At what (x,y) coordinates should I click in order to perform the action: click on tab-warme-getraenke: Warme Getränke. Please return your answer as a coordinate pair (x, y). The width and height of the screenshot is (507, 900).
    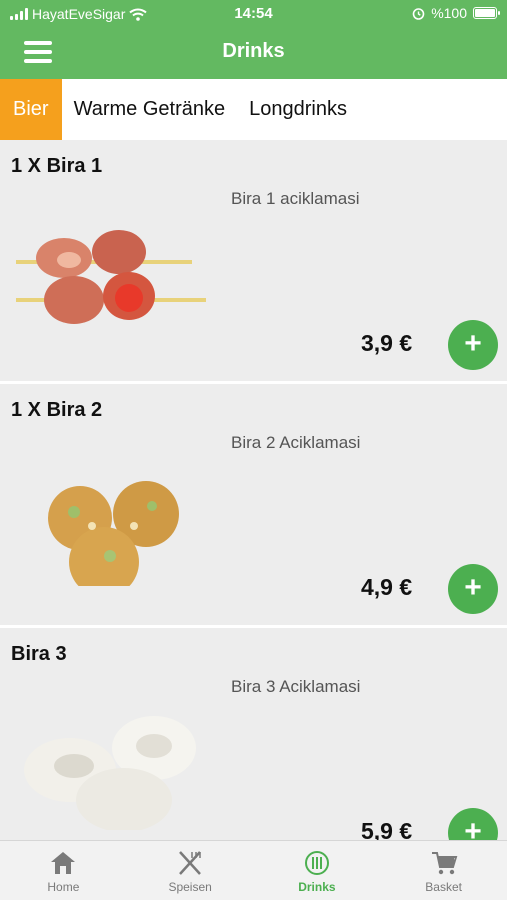
    Looking at the image, I should click on (150, 109).